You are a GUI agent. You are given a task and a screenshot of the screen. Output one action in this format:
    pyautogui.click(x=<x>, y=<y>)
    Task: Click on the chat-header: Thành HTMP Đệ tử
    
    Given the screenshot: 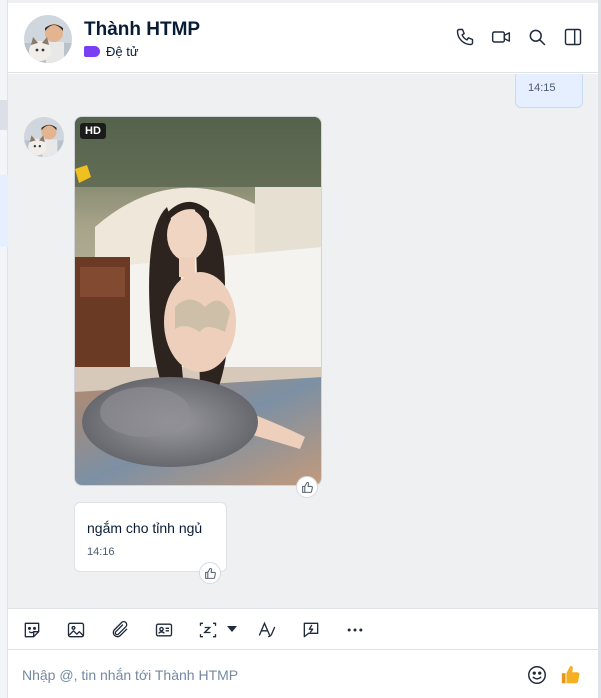 What is the action you would take?
    pyautogui.click(x=303, y=38)
    